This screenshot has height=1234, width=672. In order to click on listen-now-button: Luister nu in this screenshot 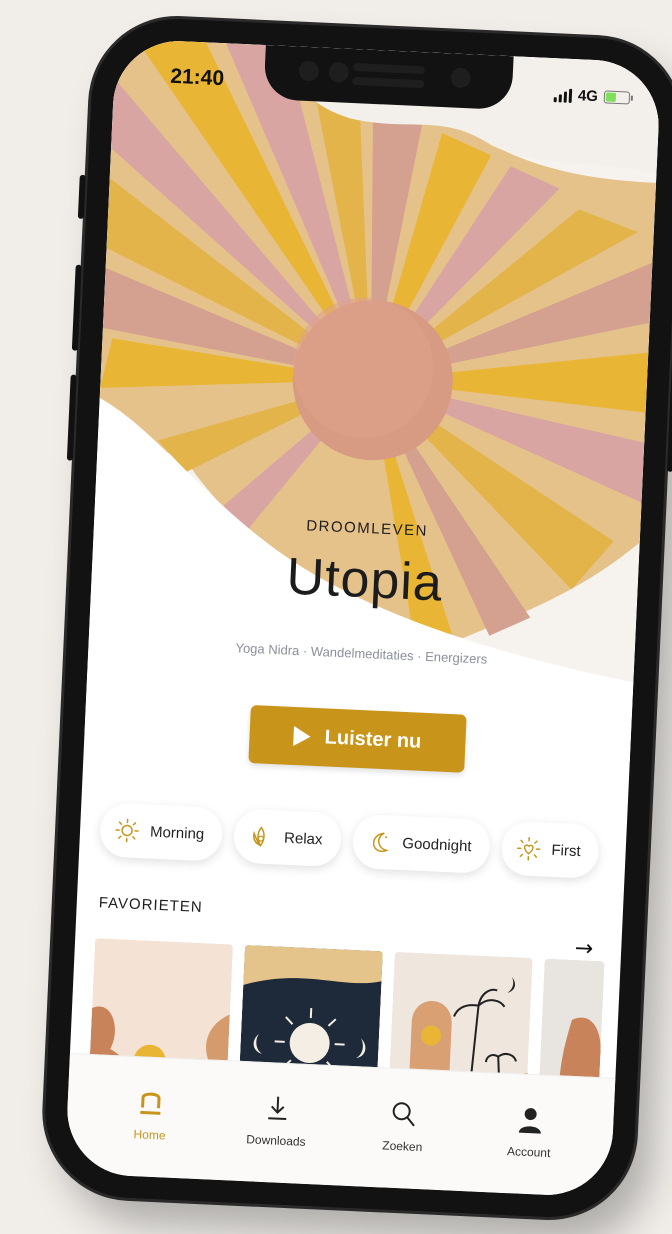, I will do `click(357, 739)`.